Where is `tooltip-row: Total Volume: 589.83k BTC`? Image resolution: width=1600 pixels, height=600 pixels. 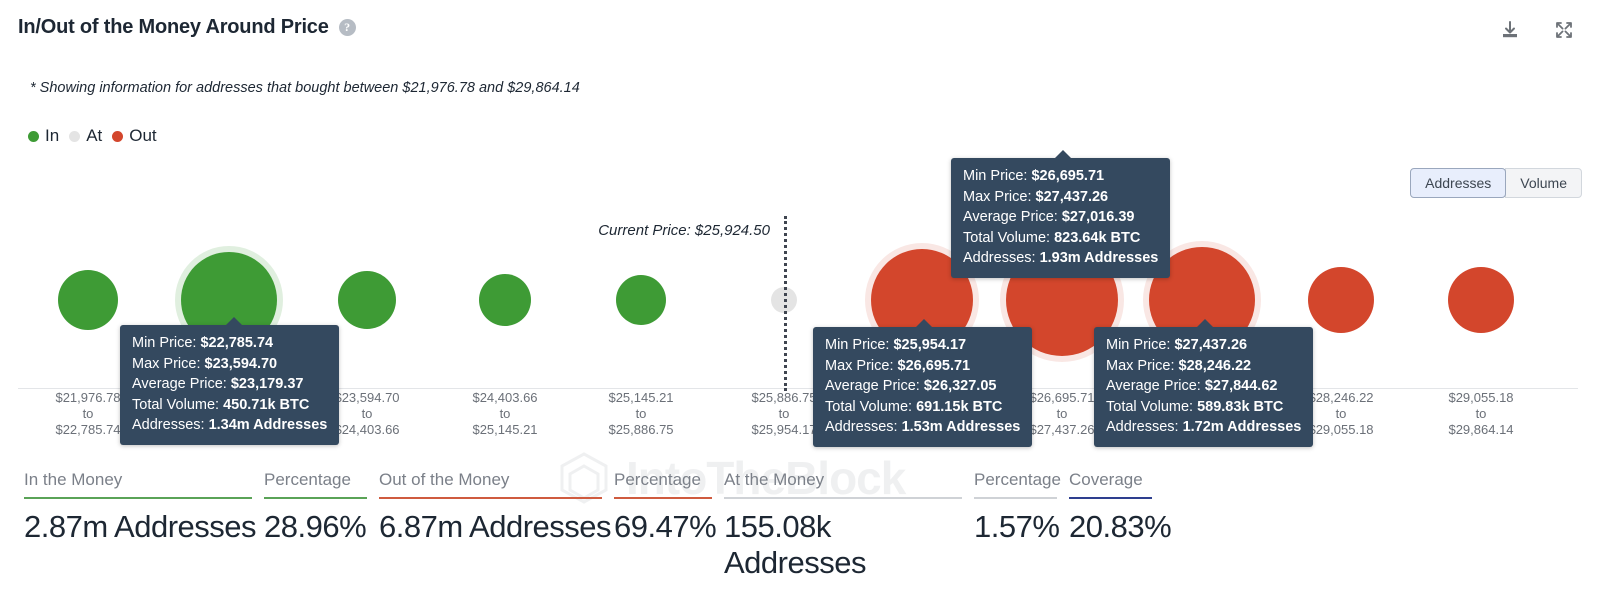 tooltip-row: Total Volume: 589.83k BTC is located at coordinates (1203, 407).